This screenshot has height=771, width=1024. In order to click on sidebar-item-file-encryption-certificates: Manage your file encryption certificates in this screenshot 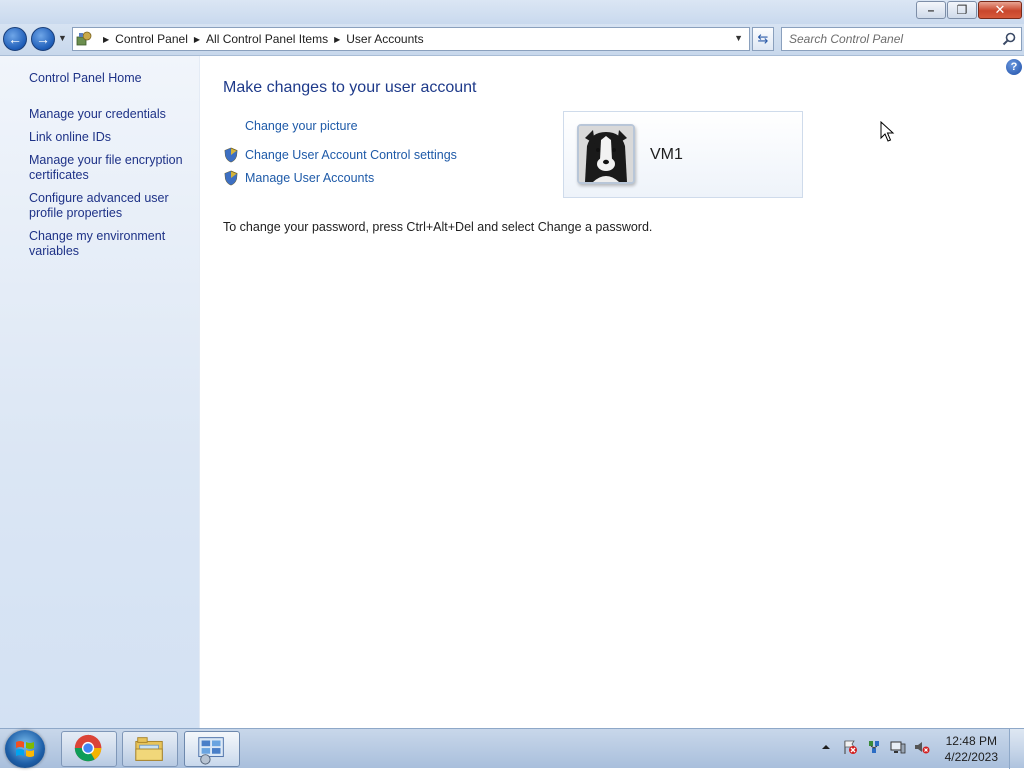, I will do `click(111, 168)`.